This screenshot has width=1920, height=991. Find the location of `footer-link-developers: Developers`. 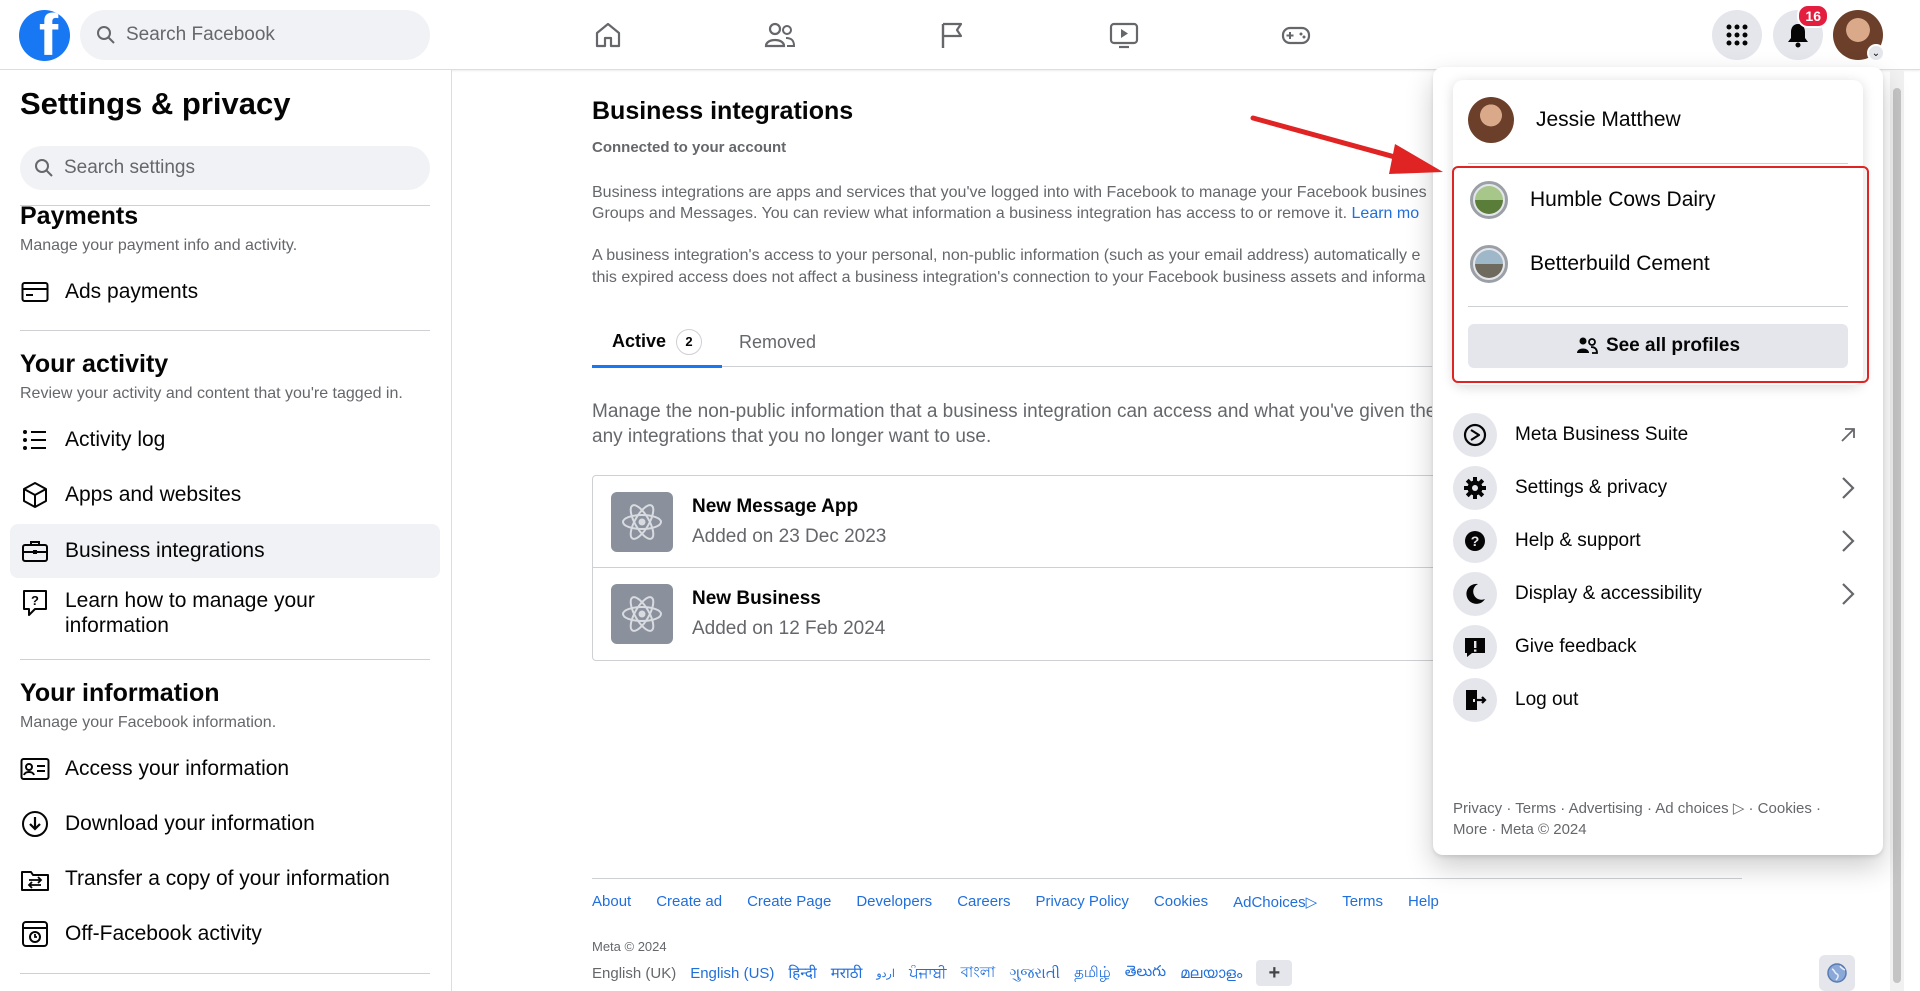

footer-link-developers: Developers is located at coordinates (894, 902).